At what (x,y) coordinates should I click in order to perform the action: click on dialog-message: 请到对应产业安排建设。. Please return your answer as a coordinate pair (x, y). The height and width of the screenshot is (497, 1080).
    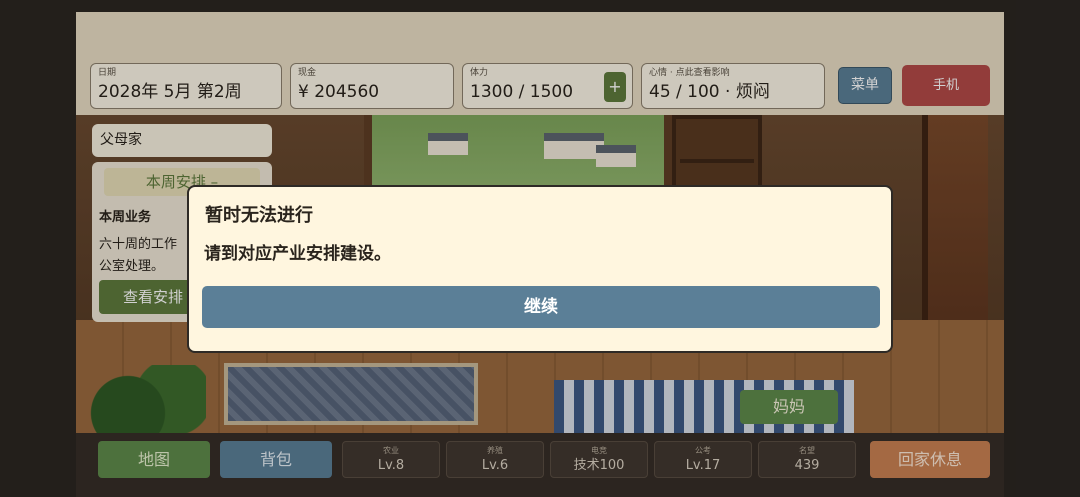
    Looking at the image, I should click on (297, 254).